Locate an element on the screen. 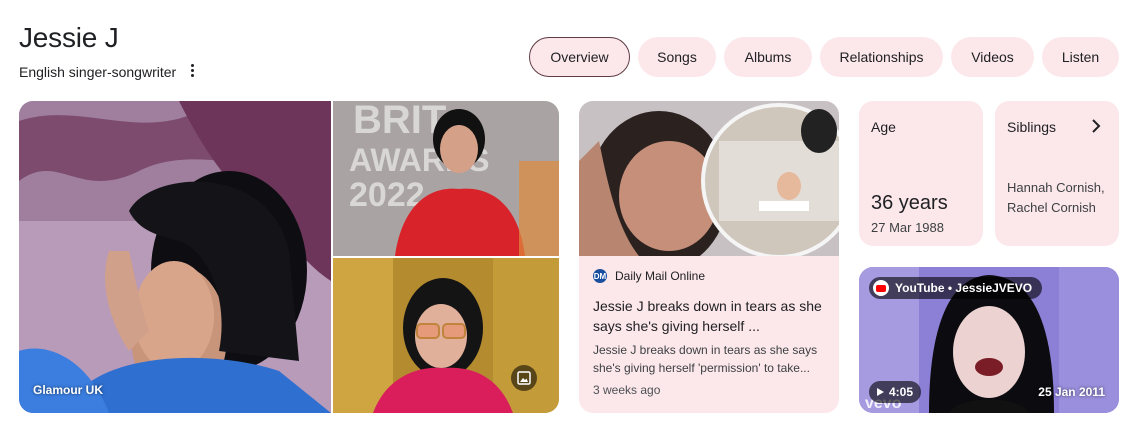  age-card: Age 36 years 27 Mar 1988 is located at coordinates (921, 173).